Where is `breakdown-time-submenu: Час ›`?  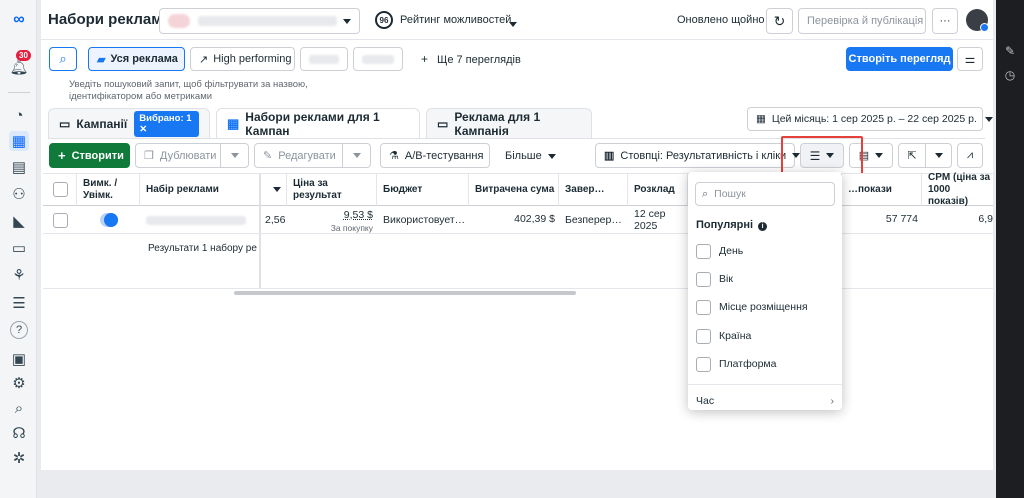
breakdown-time-submenu: Час › is located at coordinates (765, 401).